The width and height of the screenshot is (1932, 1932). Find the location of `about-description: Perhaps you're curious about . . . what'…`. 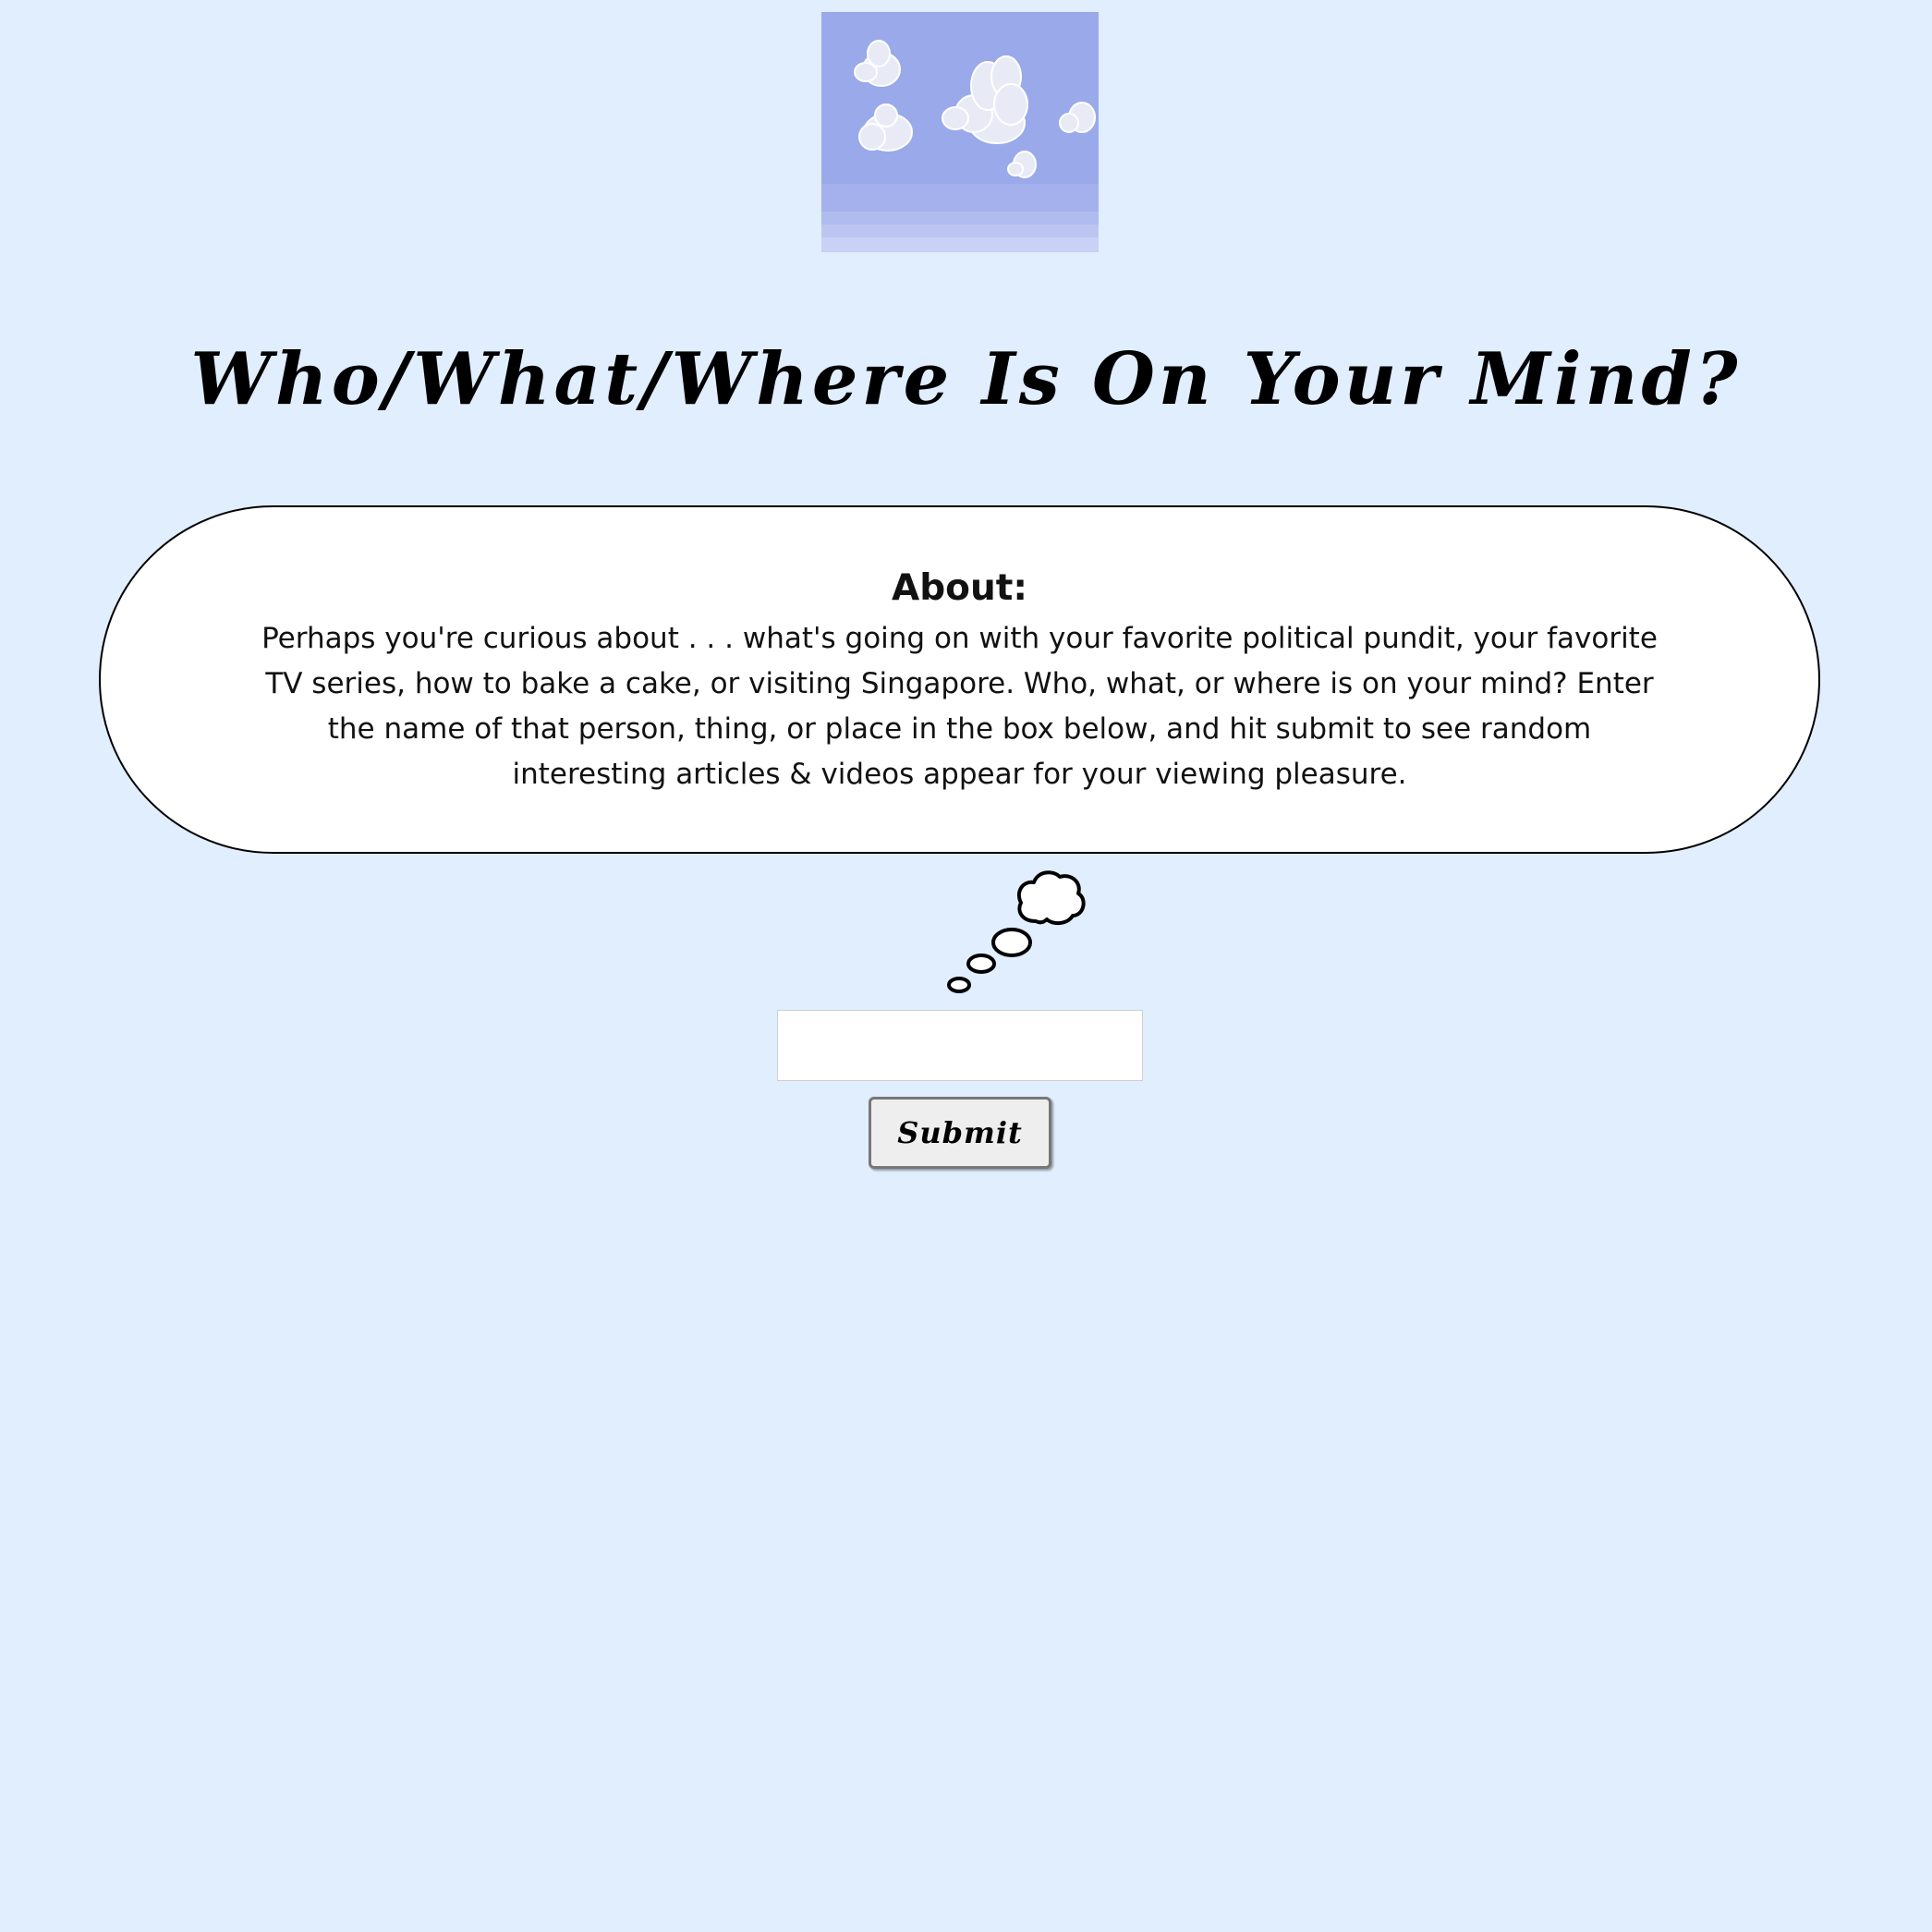

about-description: Perhaps you're curious about . . . what'… is located at coordinates (959, 706).